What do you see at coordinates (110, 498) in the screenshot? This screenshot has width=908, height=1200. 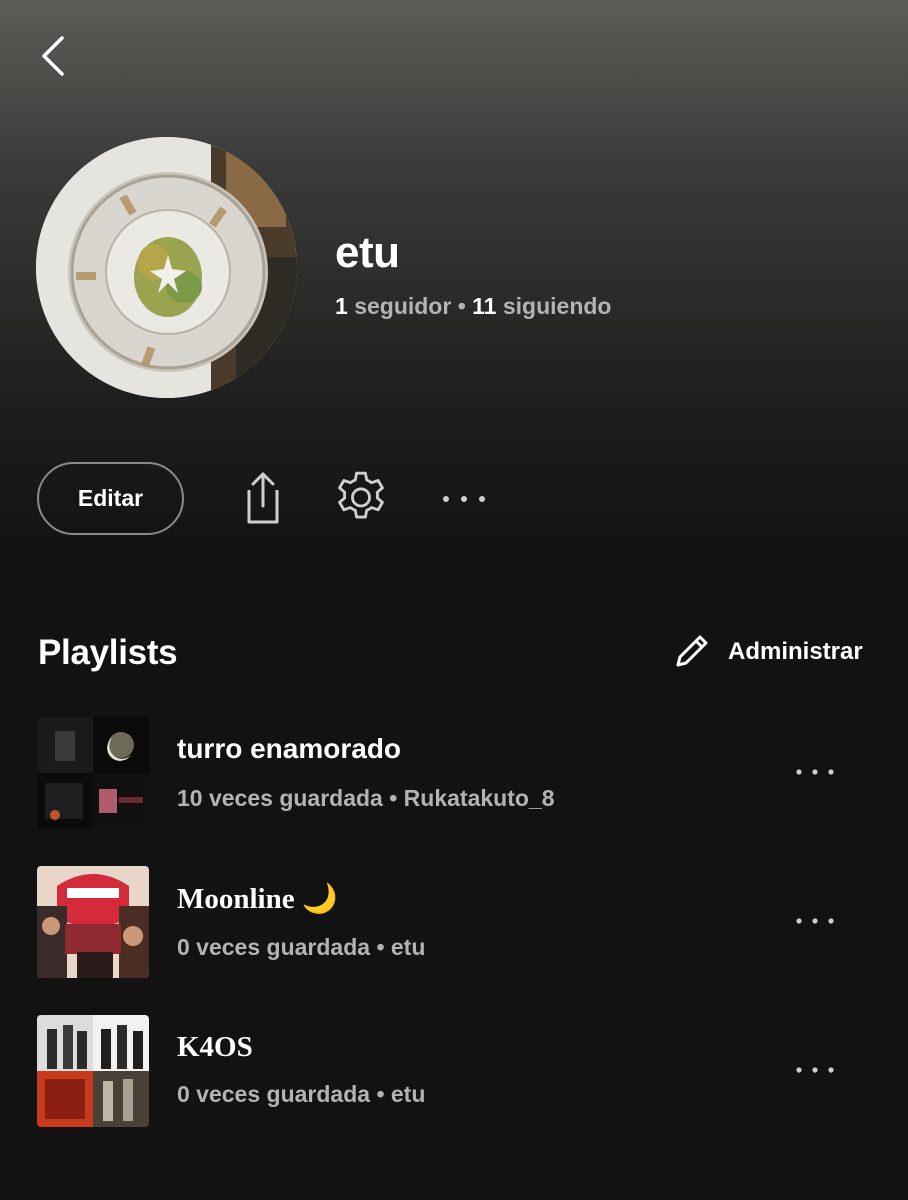 I see `edit-profile-button: Editar` at bounding box center [110, 498].